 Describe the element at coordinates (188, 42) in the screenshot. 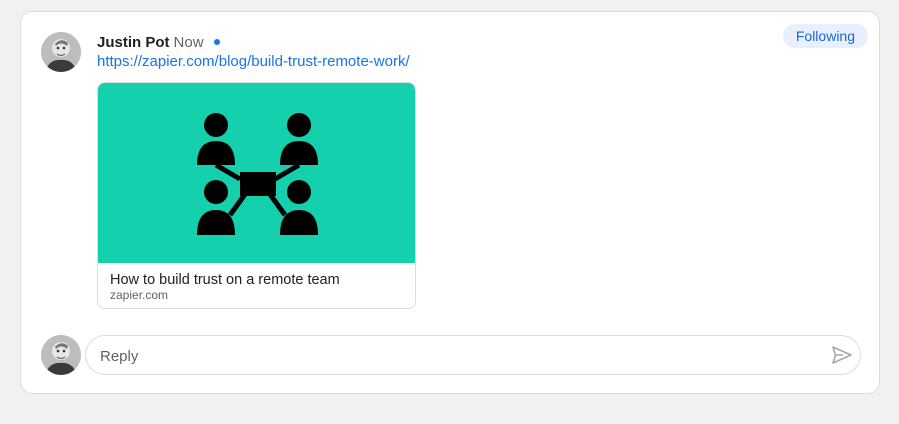

I see `post-time: Now` at that location.